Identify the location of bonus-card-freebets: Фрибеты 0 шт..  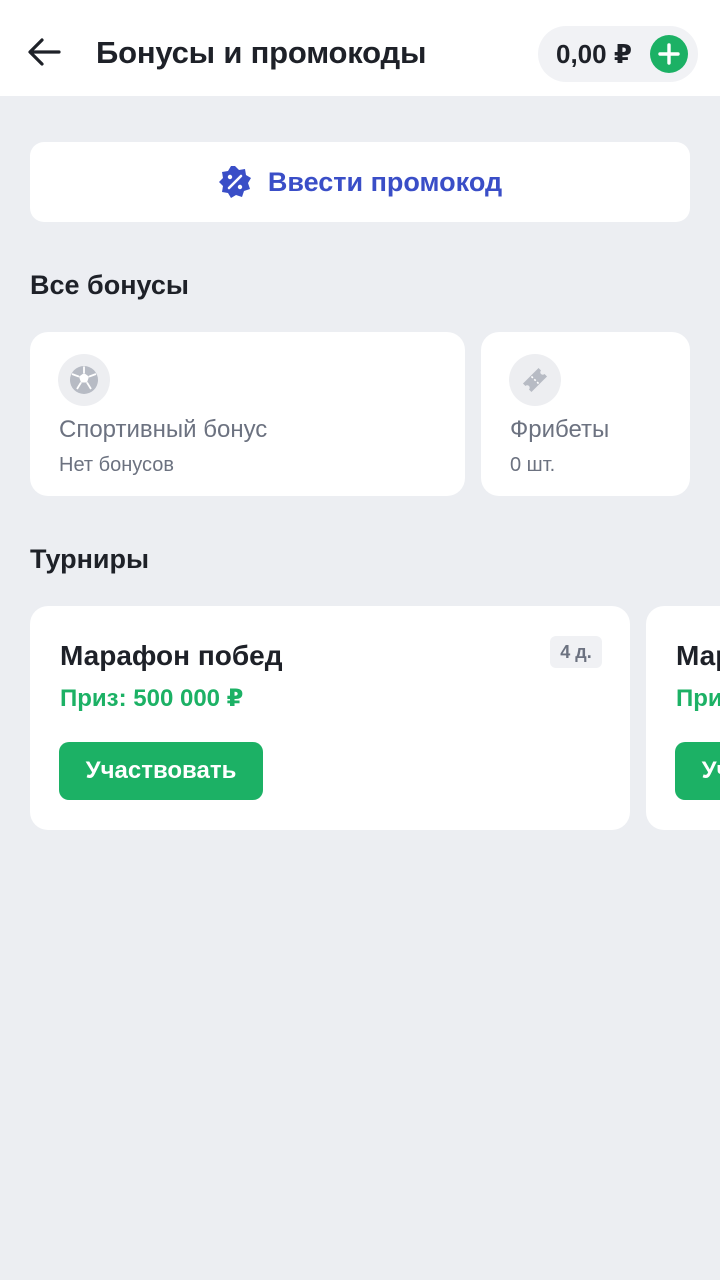
(585, 414).